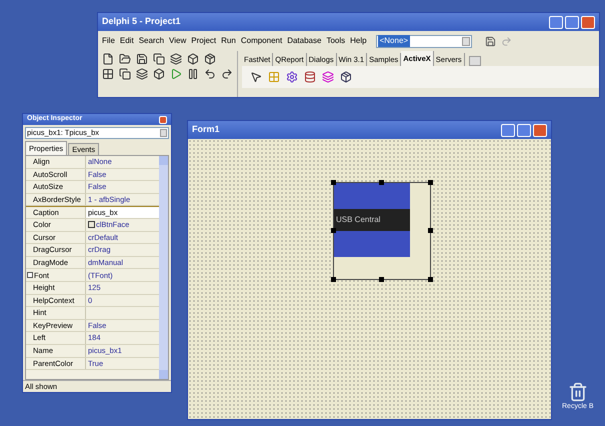 The width and height of the screenshot is (605, 426). What do you see at coordinates (394, 41) in the screenshot?
I see `combo-value: <None>` at bounding box center [394, 41].